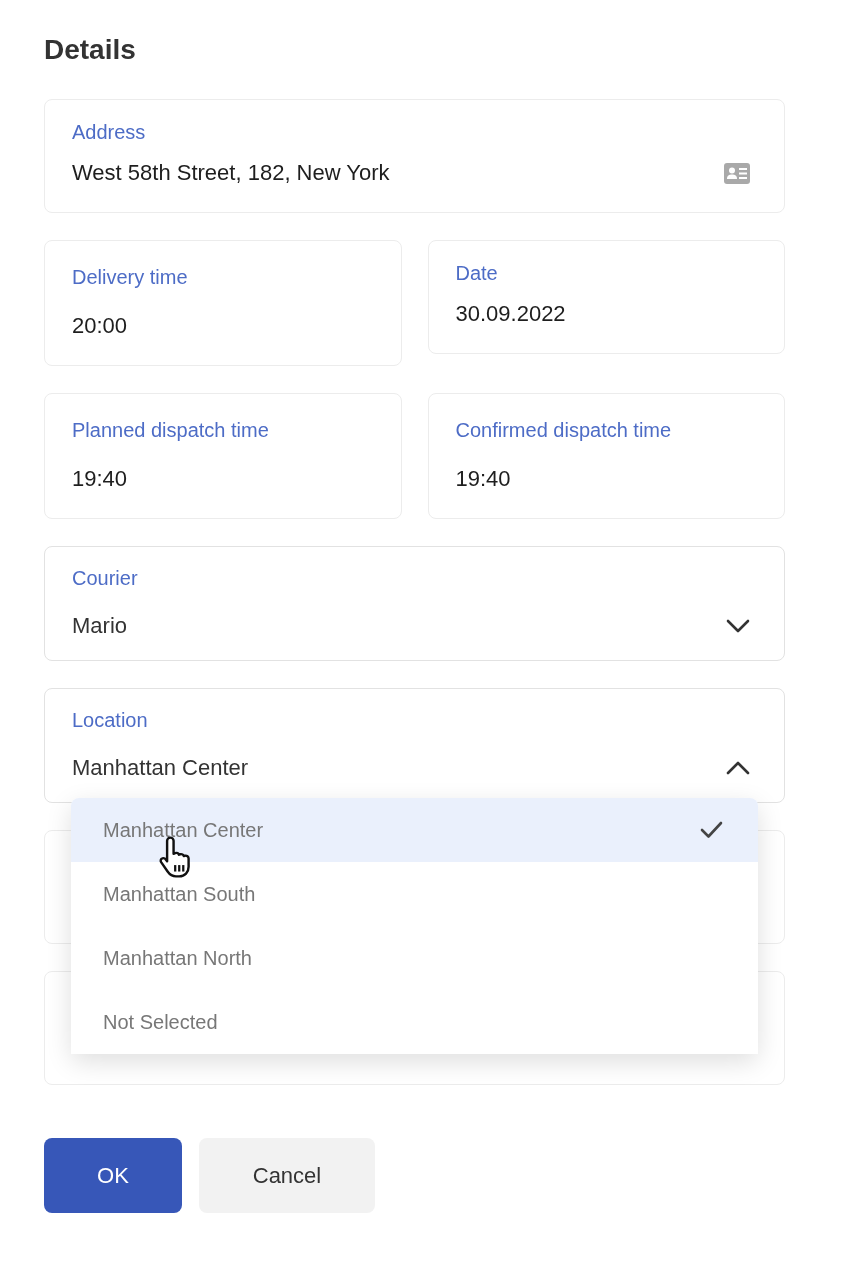 This screenshot has height=1267, width=847. Describe the element at coordinates (564, 430) in the screenshot. I see `field-label: Confirmed dispatch time` at that location.